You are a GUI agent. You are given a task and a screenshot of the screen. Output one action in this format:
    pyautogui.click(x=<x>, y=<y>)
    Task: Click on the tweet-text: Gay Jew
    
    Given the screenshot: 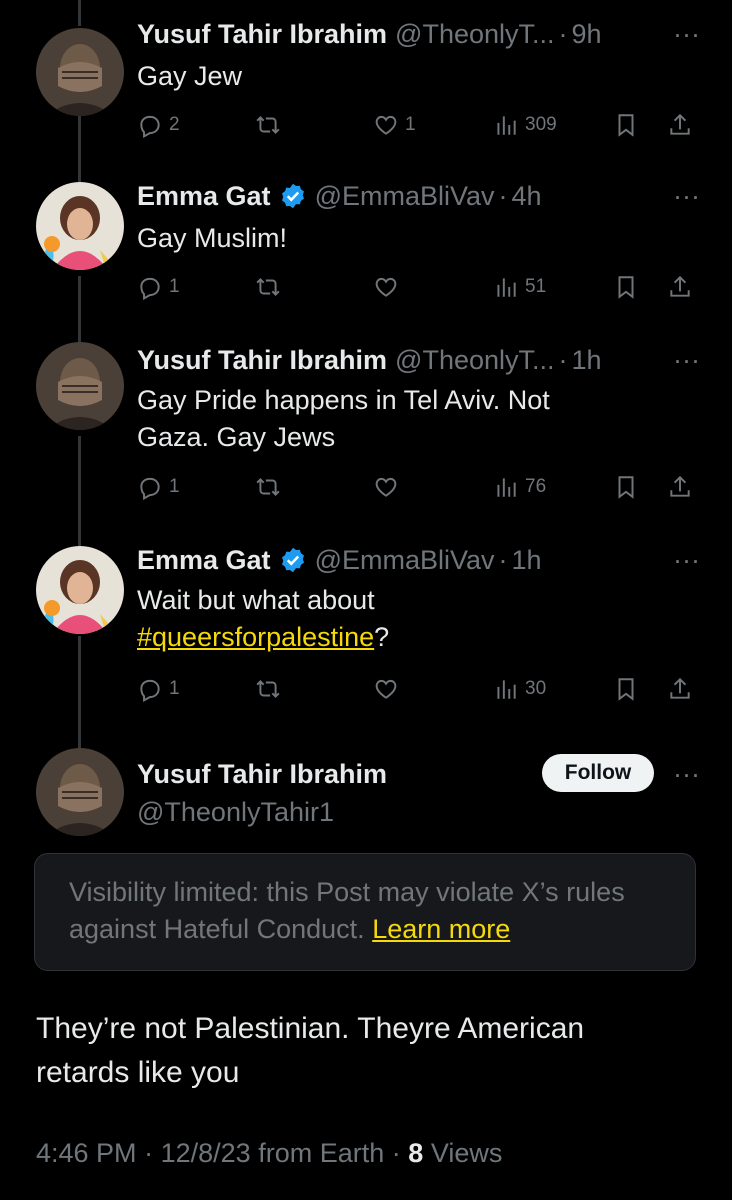 What is the action you would take?
    pyautogui.click(x=190, y=76)
    